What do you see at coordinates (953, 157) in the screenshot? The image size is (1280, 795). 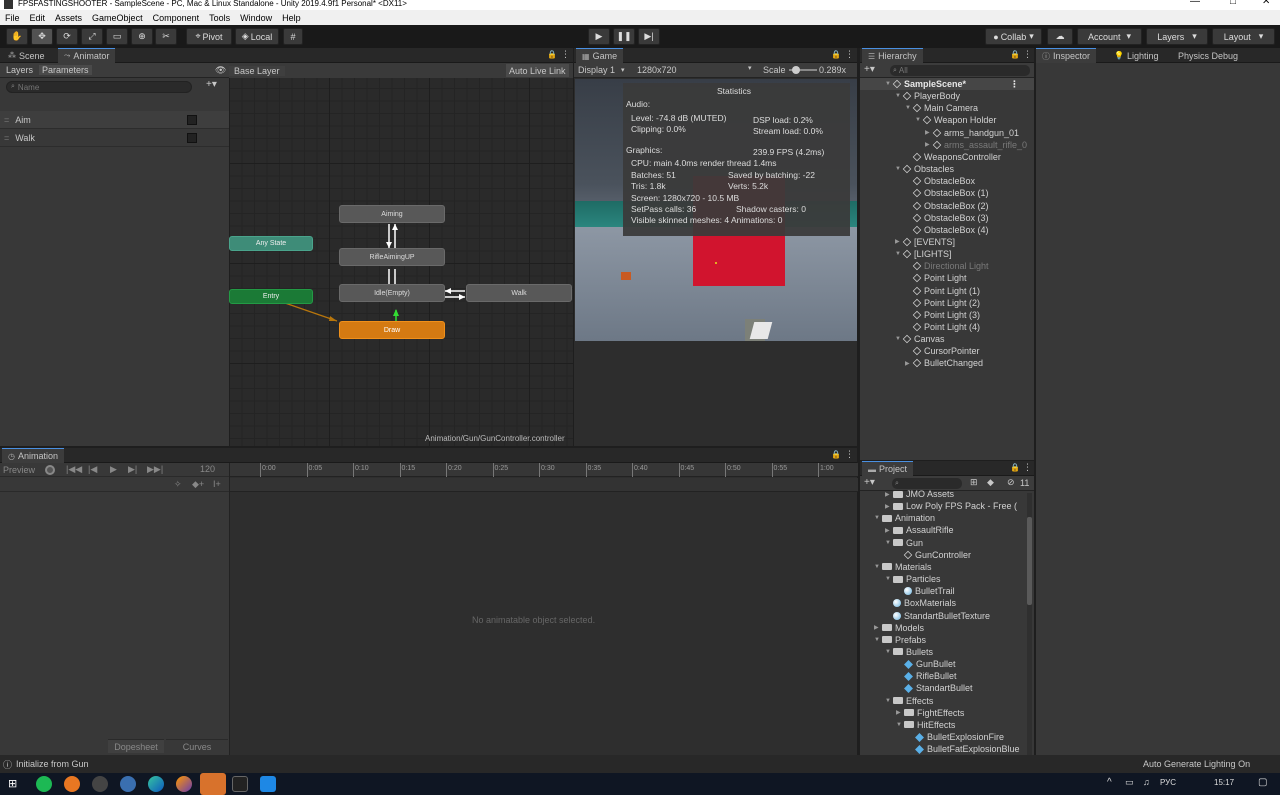 I see `hierarchy-item: WeaponsController` at bounding box center [953, 157].